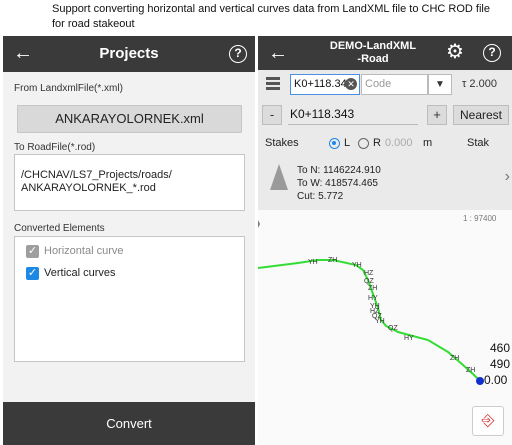 The height and width of the screenshot is (445, 512). What do you see at coordinates (88, 188) in the screenshot?
I see `to-path-line2: ANKARAYOLORNEK_*.rod` at bounding box center [88, 188].